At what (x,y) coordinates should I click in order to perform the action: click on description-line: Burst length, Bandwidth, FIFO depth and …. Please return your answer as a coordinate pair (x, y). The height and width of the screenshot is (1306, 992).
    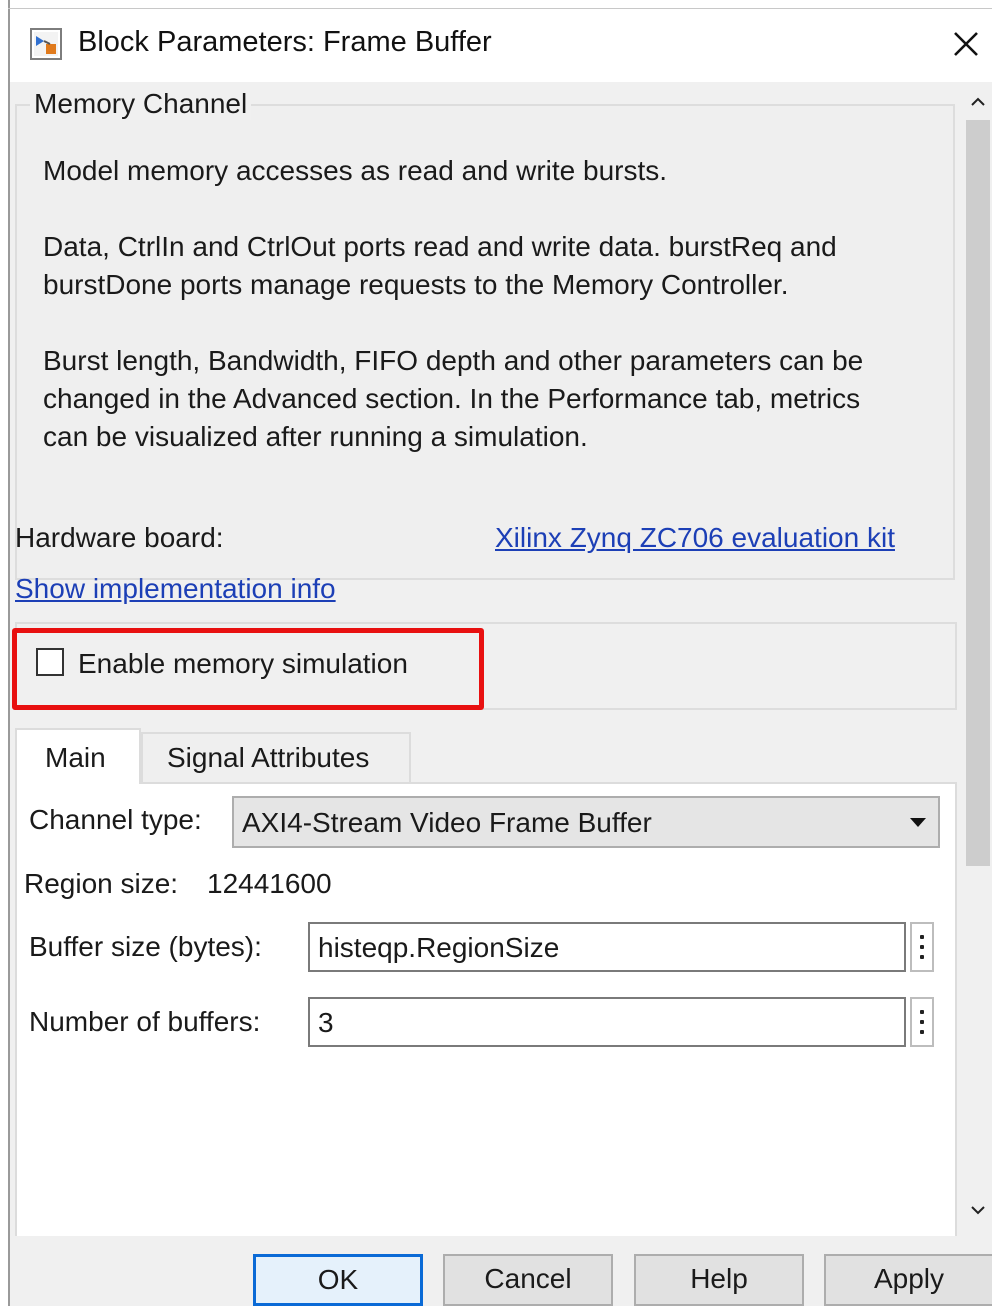
    Looking at the image, I should click on (453, 360).